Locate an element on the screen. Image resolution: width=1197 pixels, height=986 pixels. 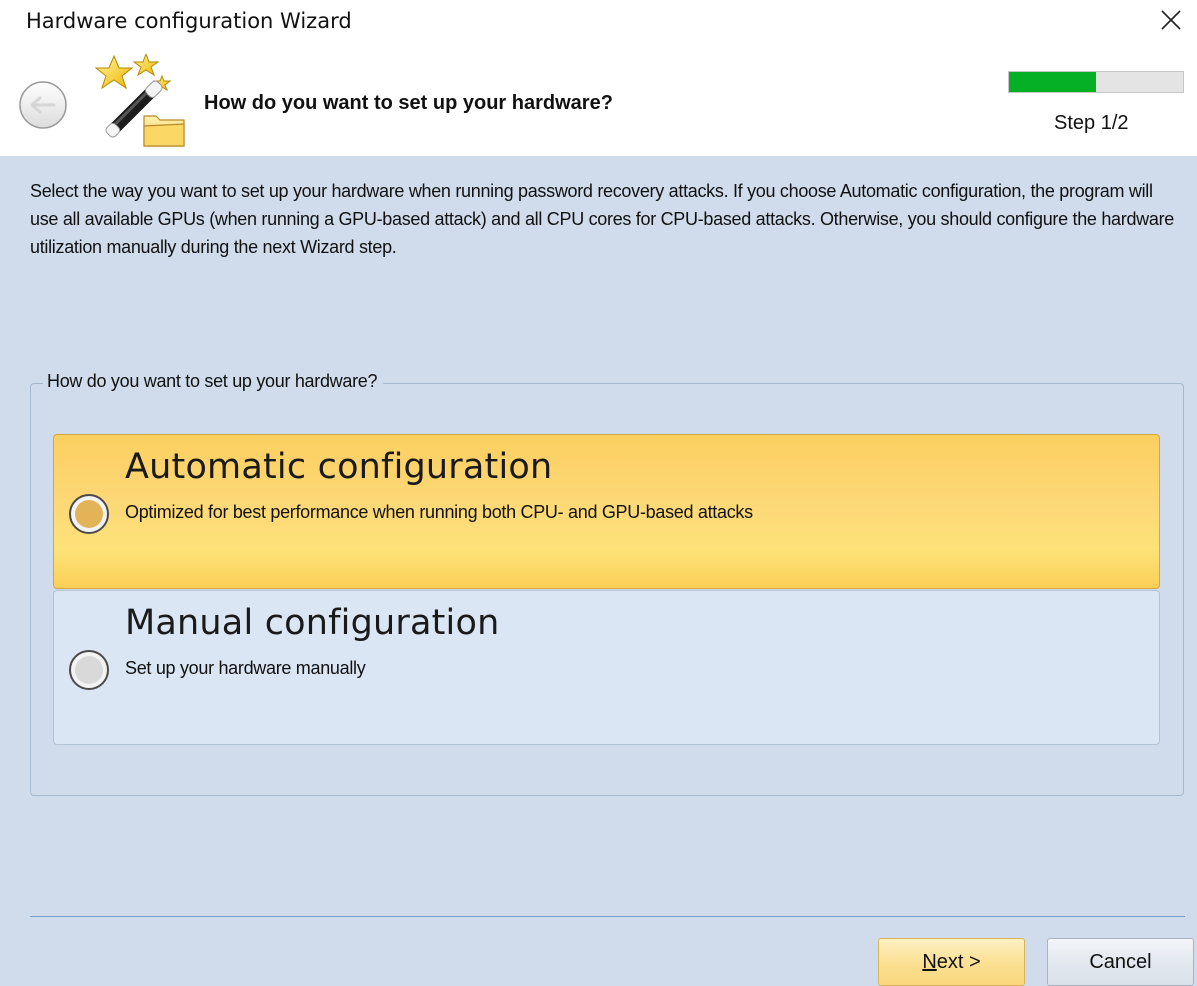
footer-divider is located at coordinates (607, 916).